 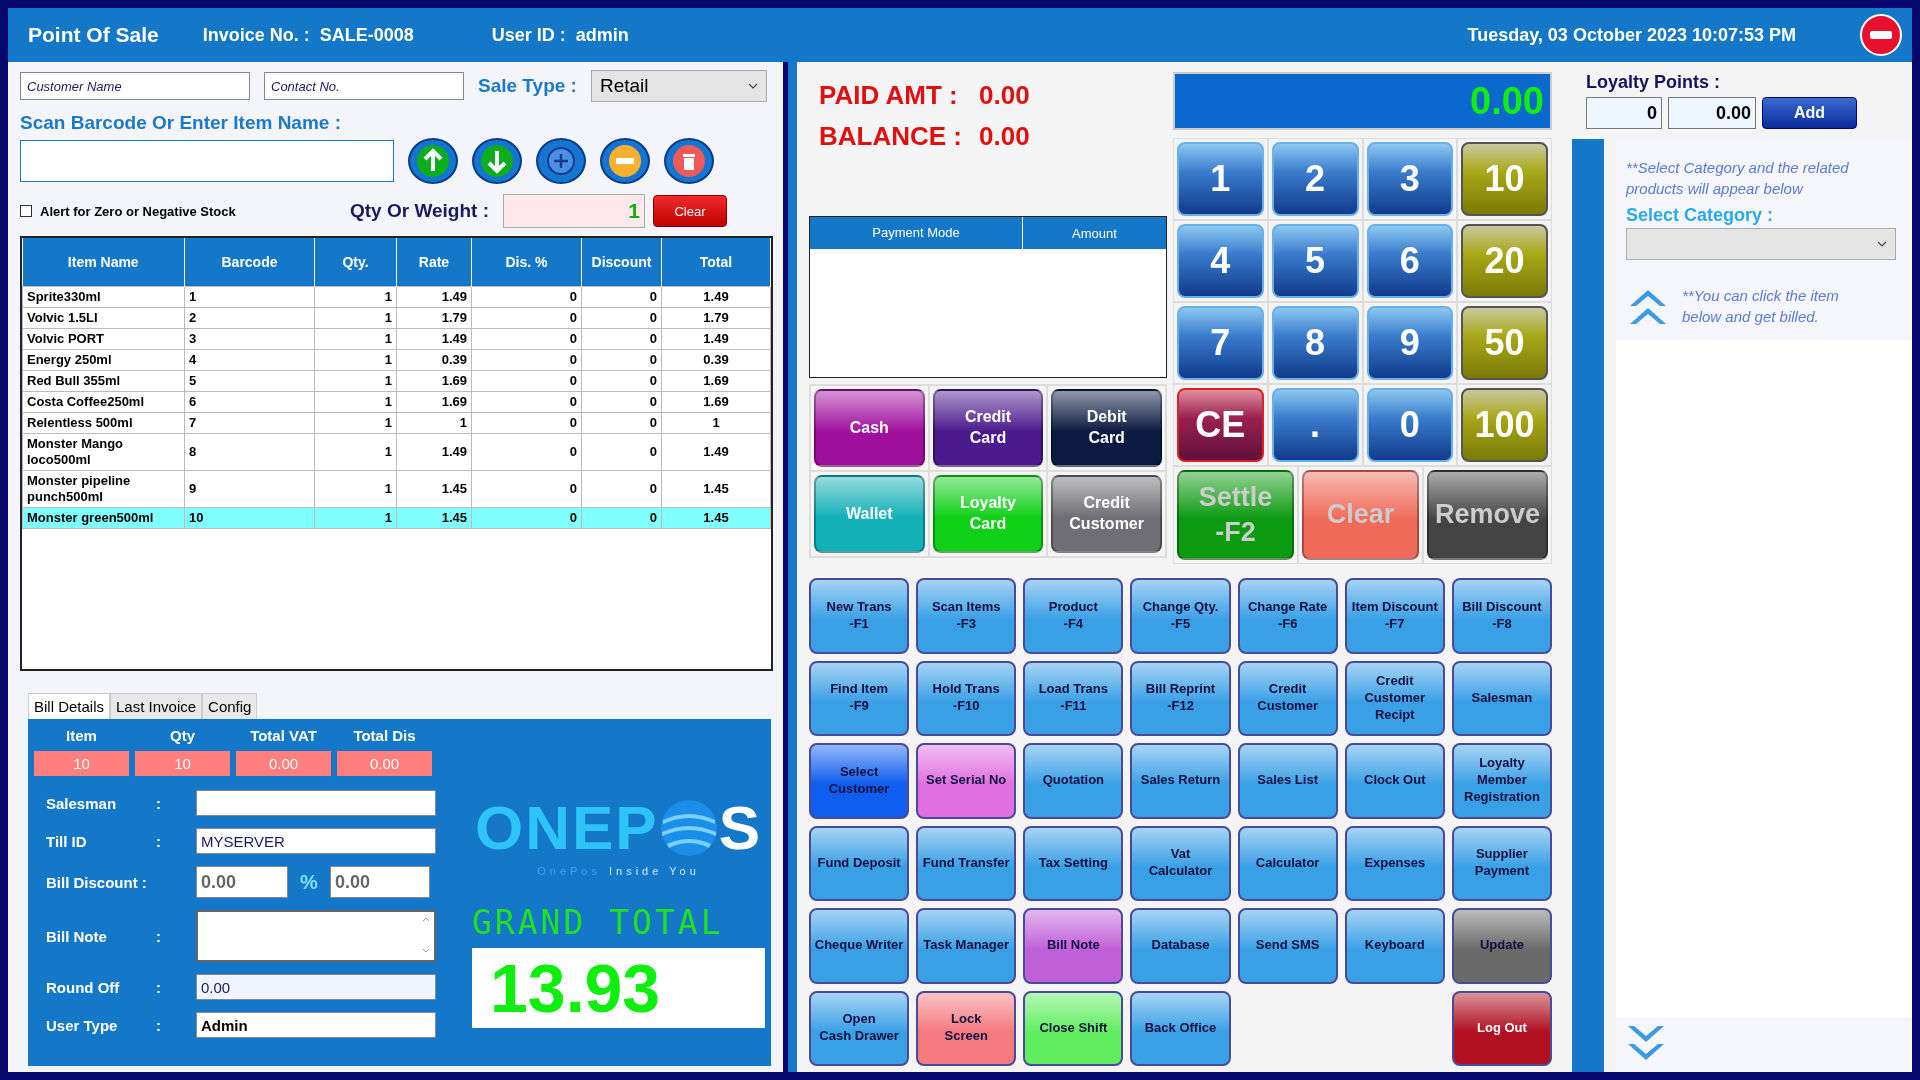 What do you see at coordinates (1287, 946) in the screenshot?
I see `function-button: Send SMS` at bounding box center [1287, 946].